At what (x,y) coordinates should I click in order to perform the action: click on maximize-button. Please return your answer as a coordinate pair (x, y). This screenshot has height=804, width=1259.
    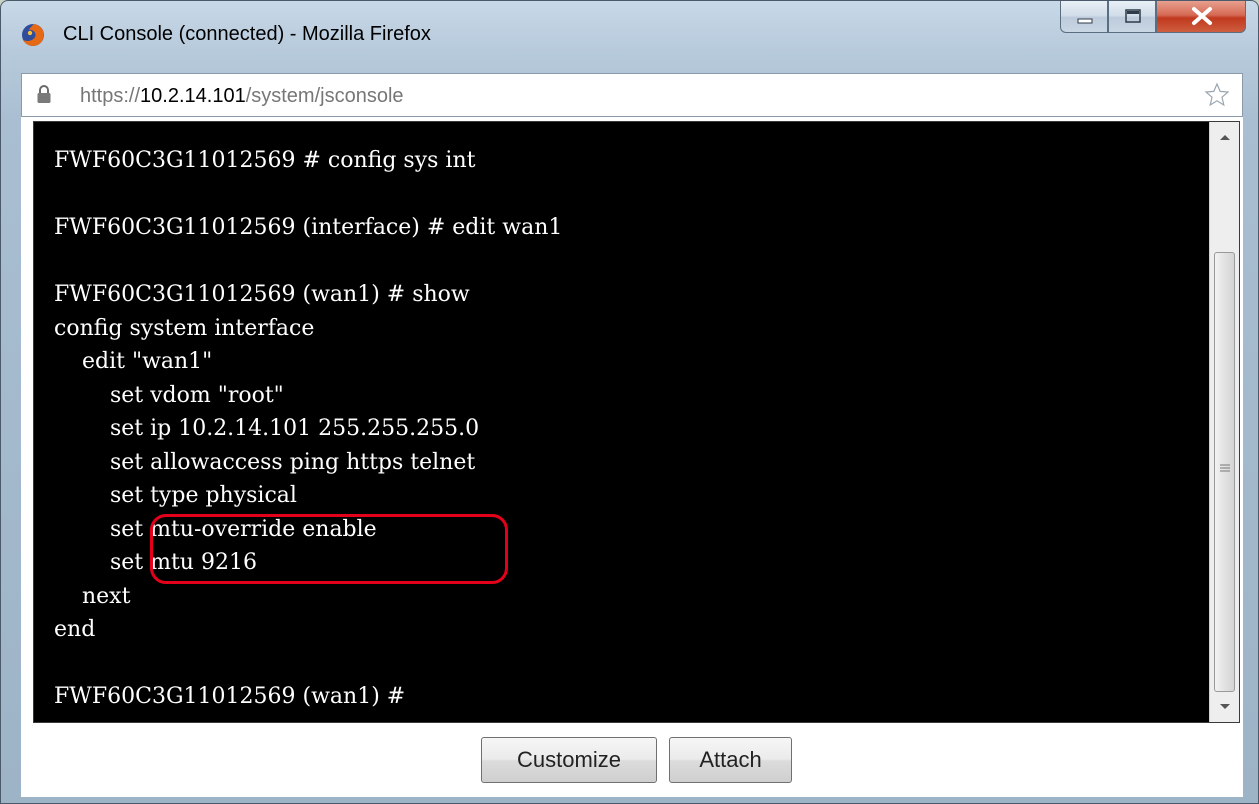
    Looking at the image, I should click on (1132, 17).